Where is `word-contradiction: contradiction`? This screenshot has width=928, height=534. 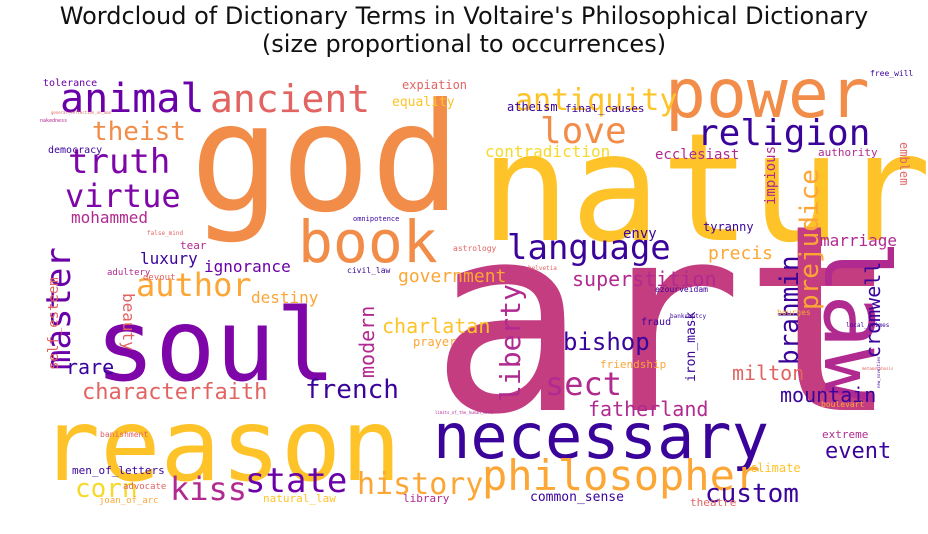
word-contradiction: contradiction is located at coordinates (547, 151).